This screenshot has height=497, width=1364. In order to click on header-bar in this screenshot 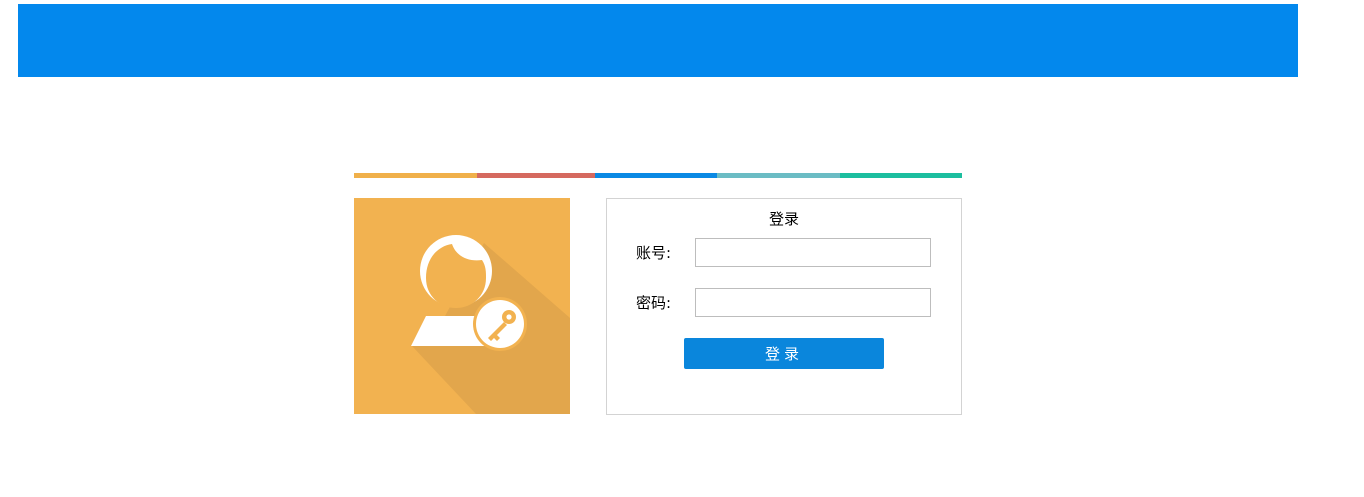, I will do `click(658, 40)`.